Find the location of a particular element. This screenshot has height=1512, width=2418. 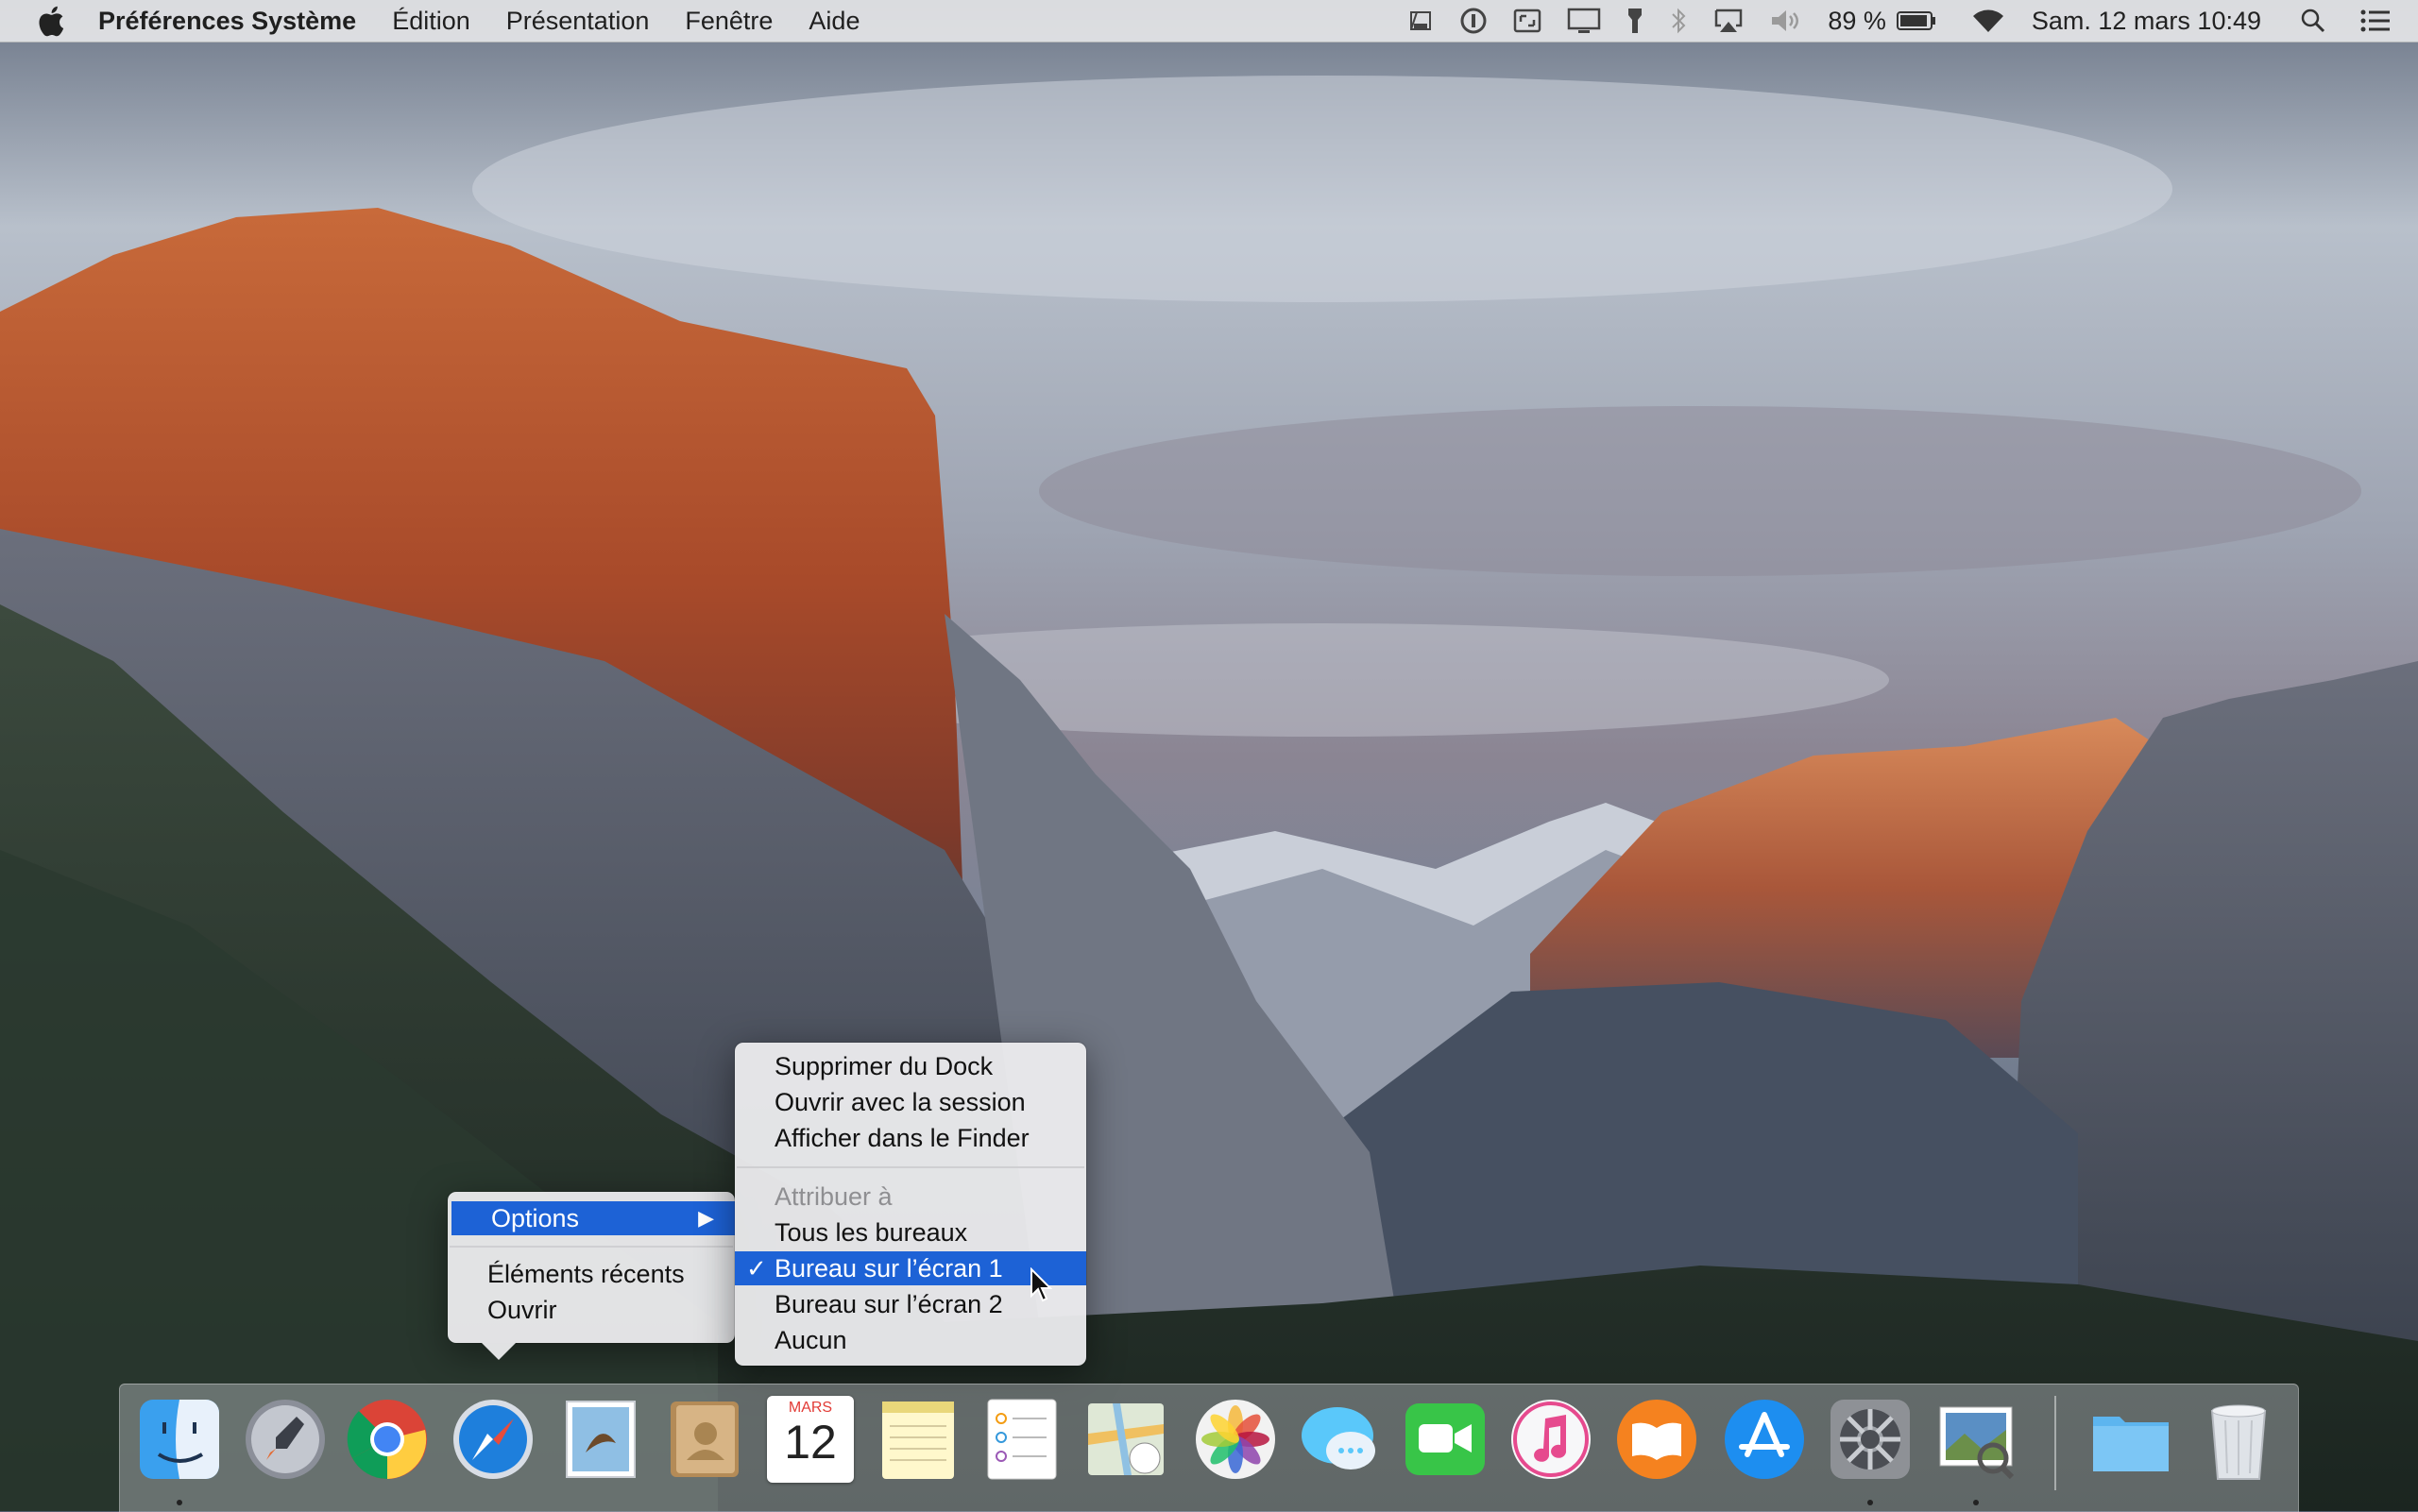

menu-item-recent-items: Éléments récents is located at coordinates (591, 1274).